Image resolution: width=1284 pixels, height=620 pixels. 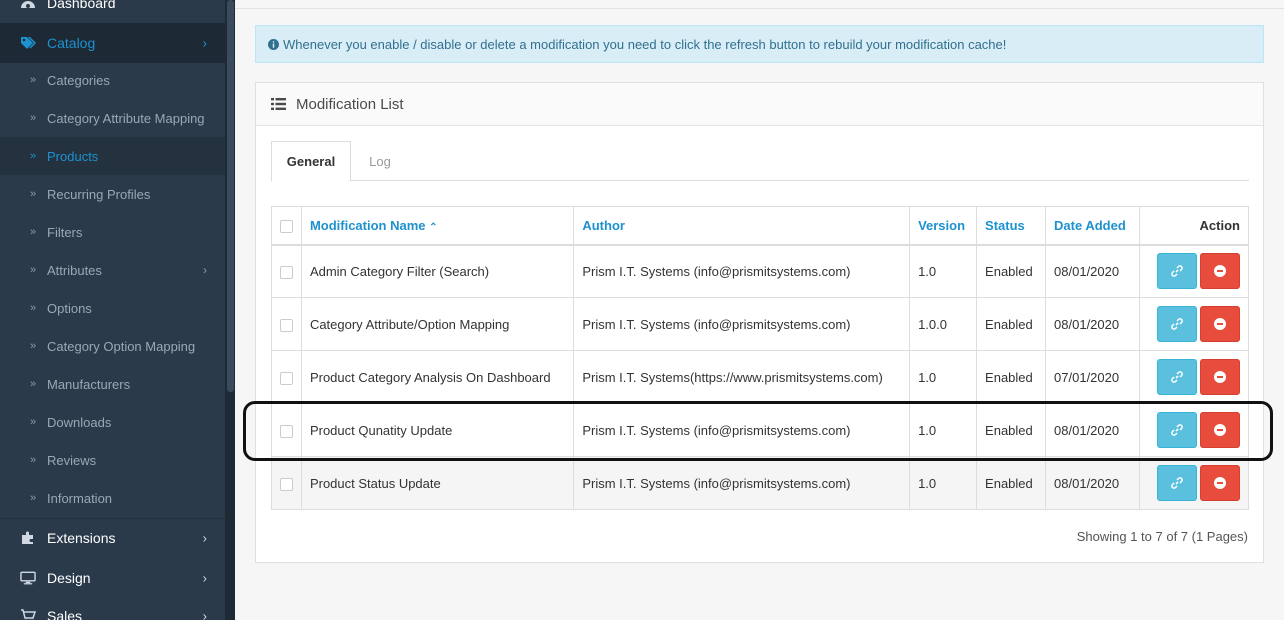 I want to click on select-all-cell, so click(x=286, y=226).